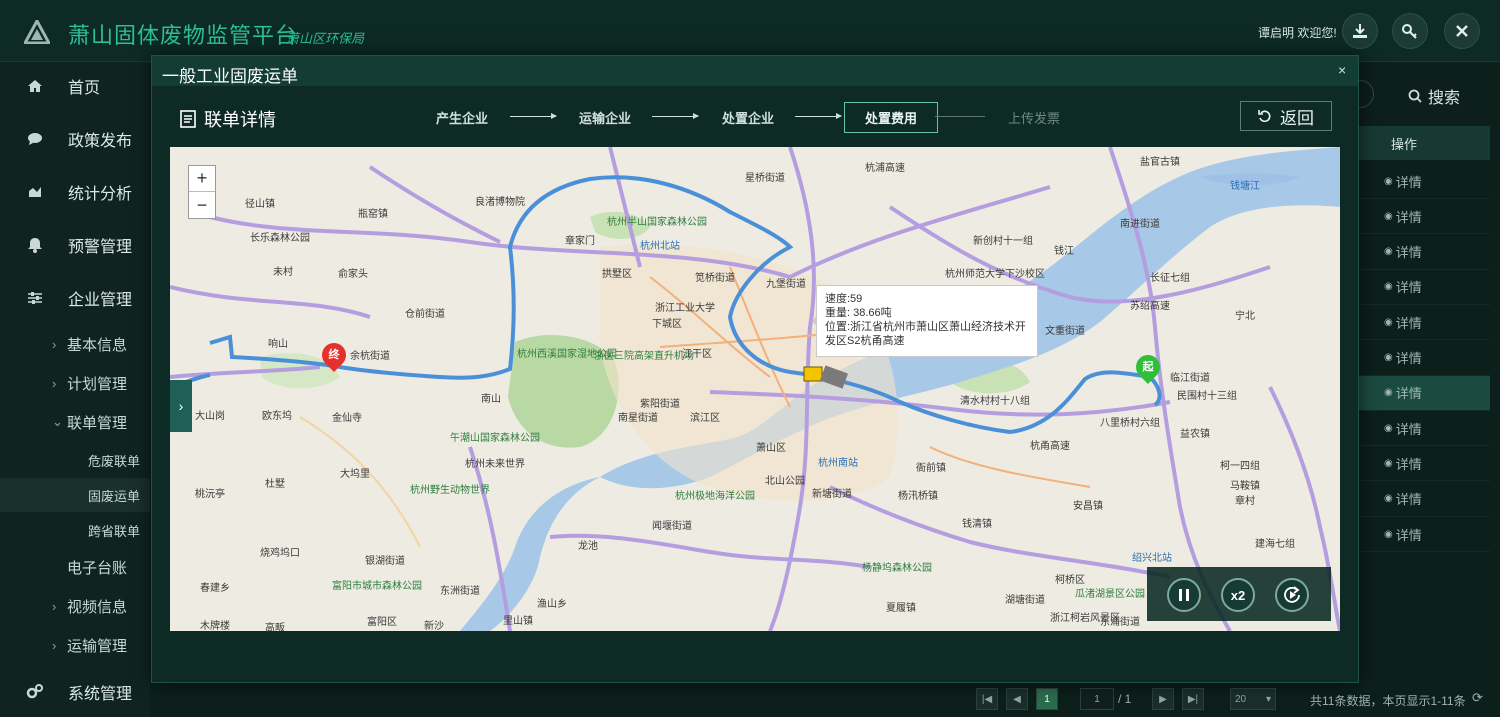 The width and height of the screenshot is (1500, 717). What do you see at coordinates (434, 626) in the screenshot?
I see `map-place-label: 新沙` at bounding box center [434, 626].